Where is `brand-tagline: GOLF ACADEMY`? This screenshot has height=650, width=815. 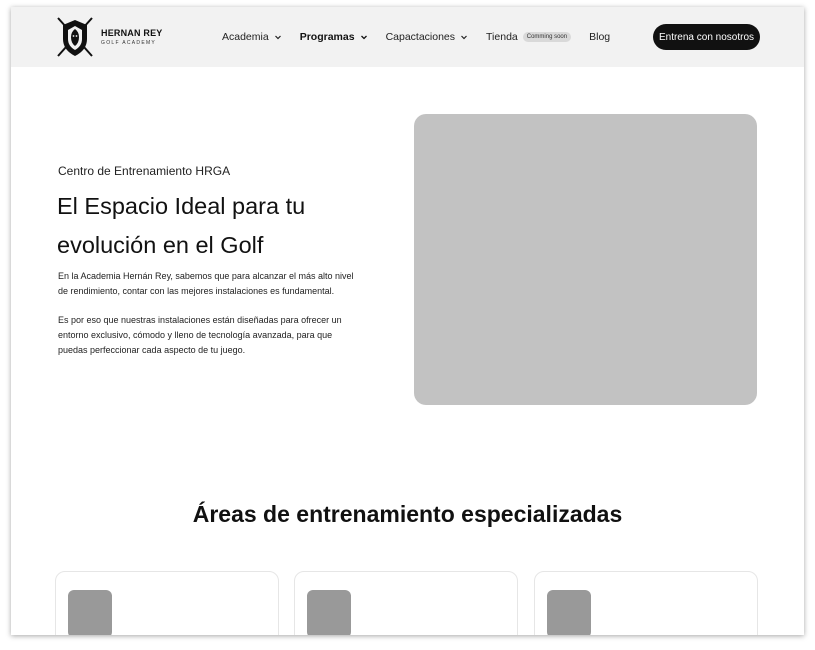 brand-tagline: GOLF ACADEMY is located at coordinates (129, 42).